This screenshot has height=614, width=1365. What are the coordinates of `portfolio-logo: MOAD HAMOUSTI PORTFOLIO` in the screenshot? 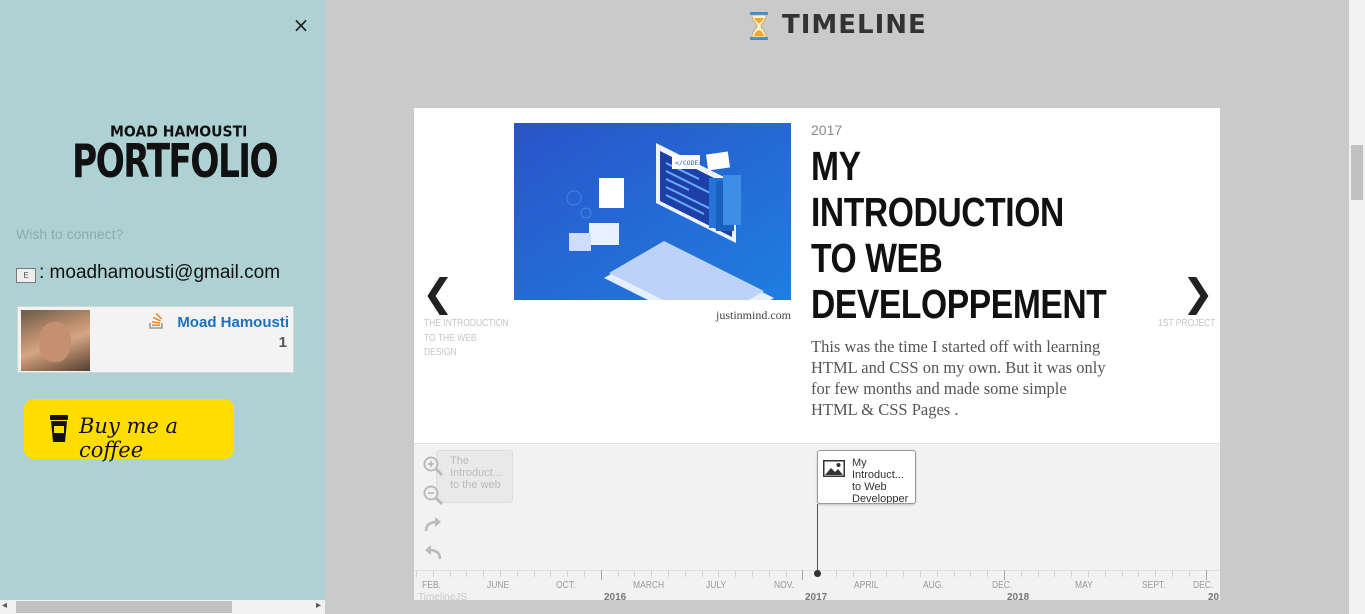 It's located at (175, 154).